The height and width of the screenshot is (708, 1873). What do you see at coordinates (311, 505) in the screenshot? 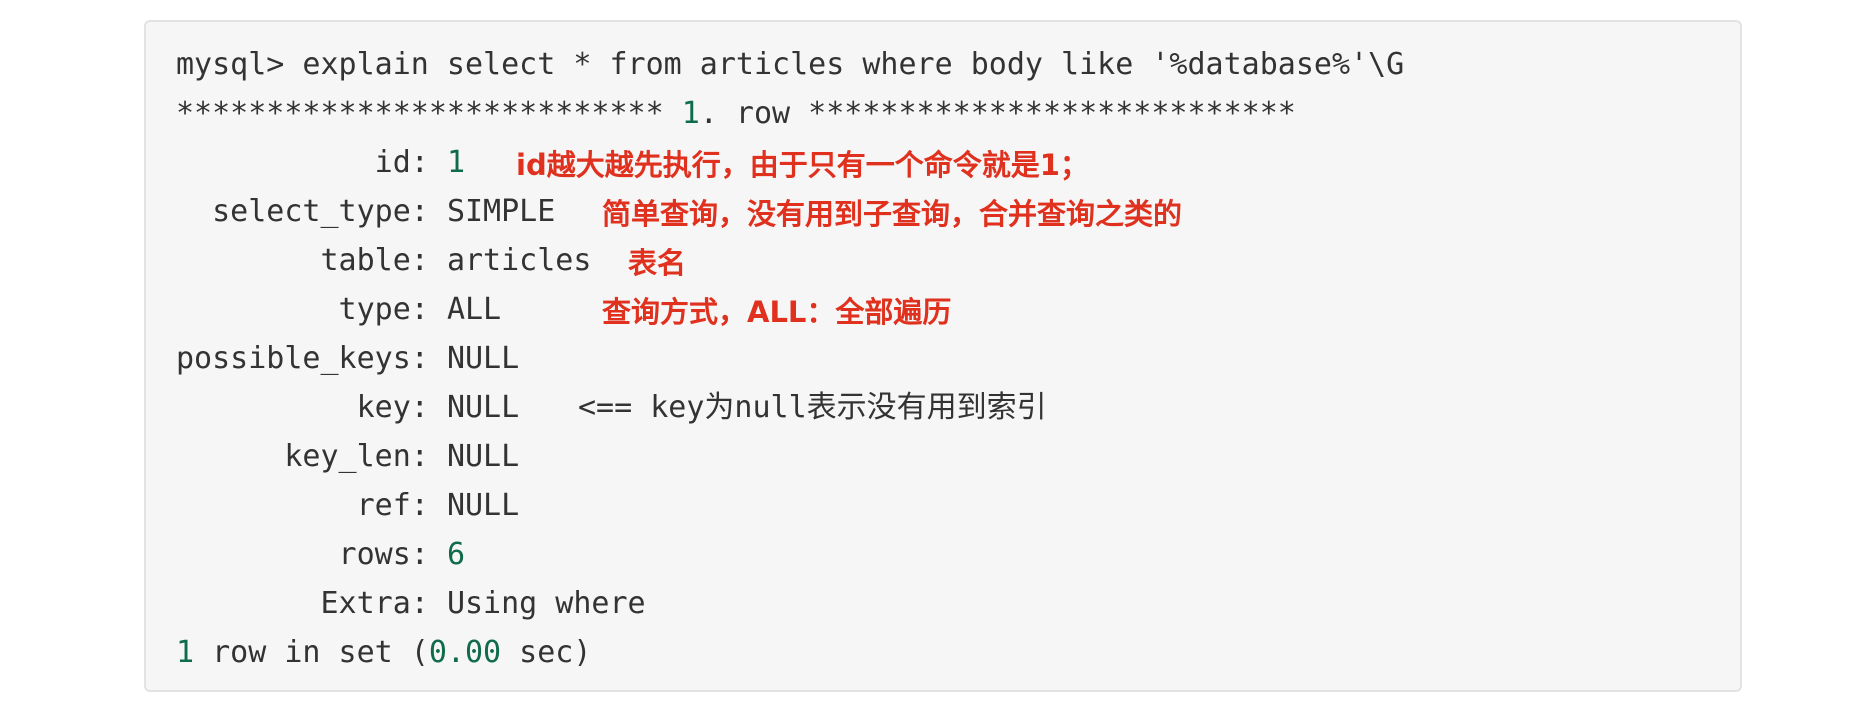
I see `field-name: ref:` at bounding box center [311, 505].